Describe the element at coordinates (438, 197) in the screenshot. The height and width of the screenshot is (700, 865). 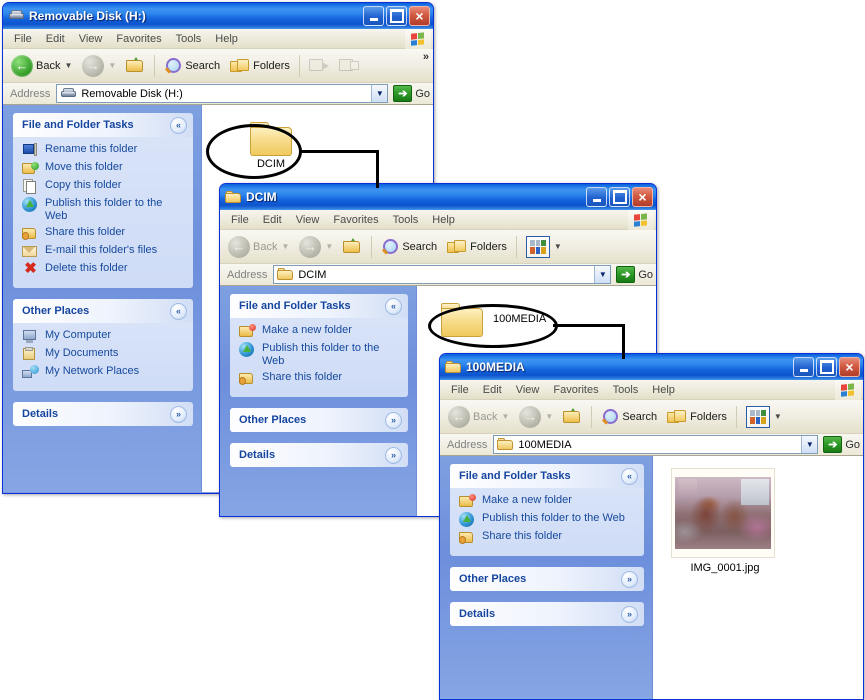
I see `titlebar-dcim: DCIM ×` at that location.